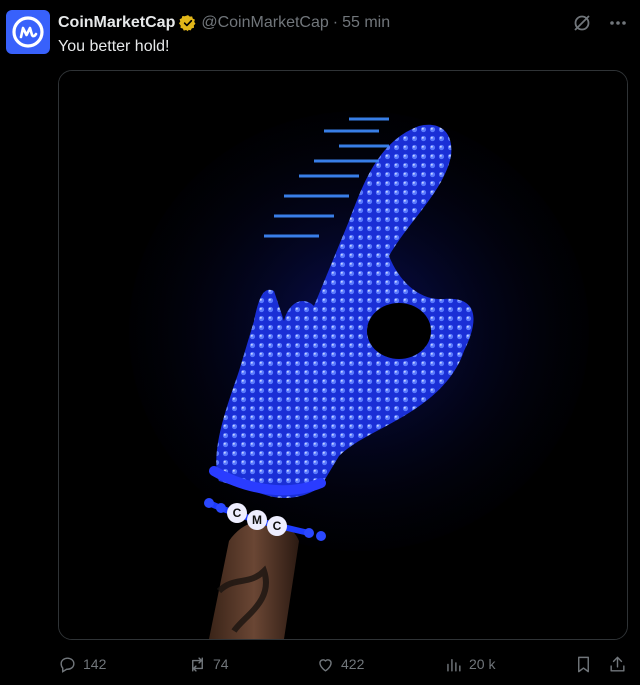  Describe the element at coordinates (67, 664) in the screenshot. I see `reply-icon` at that location.